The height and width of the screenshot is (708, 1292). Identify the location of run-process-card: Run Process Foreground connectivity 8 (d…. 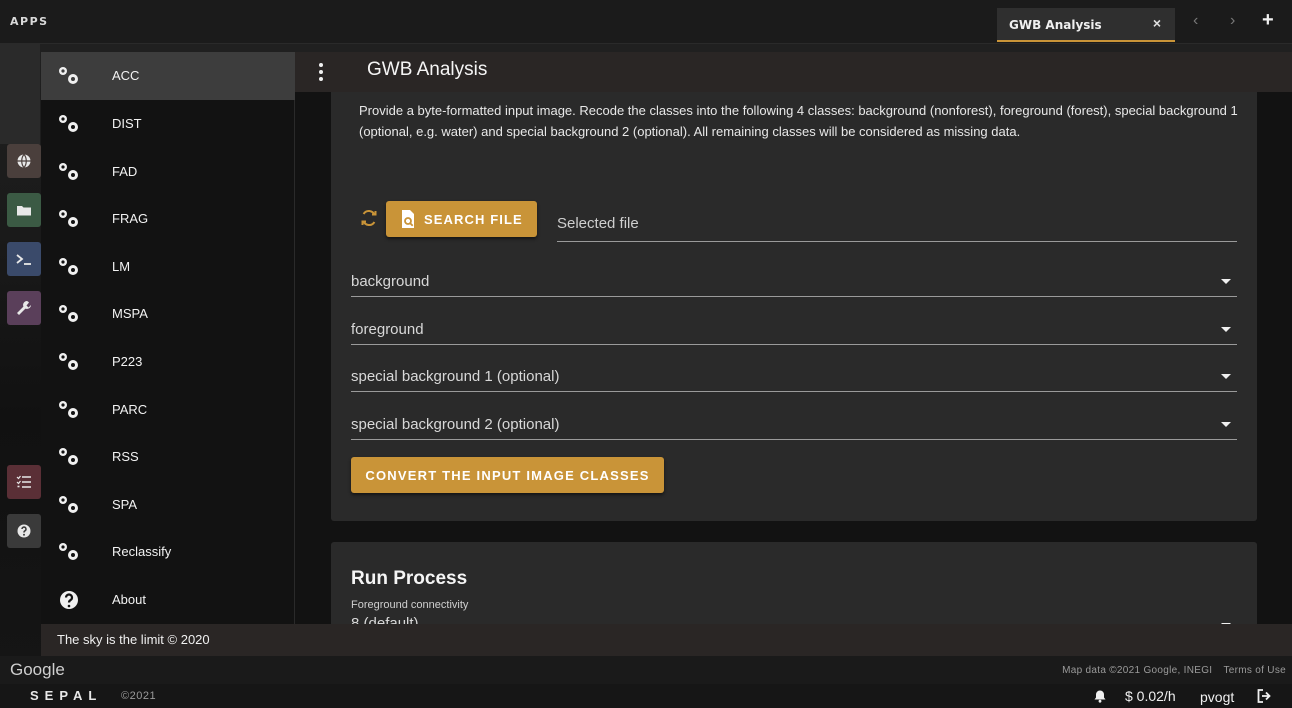
(794, 583).